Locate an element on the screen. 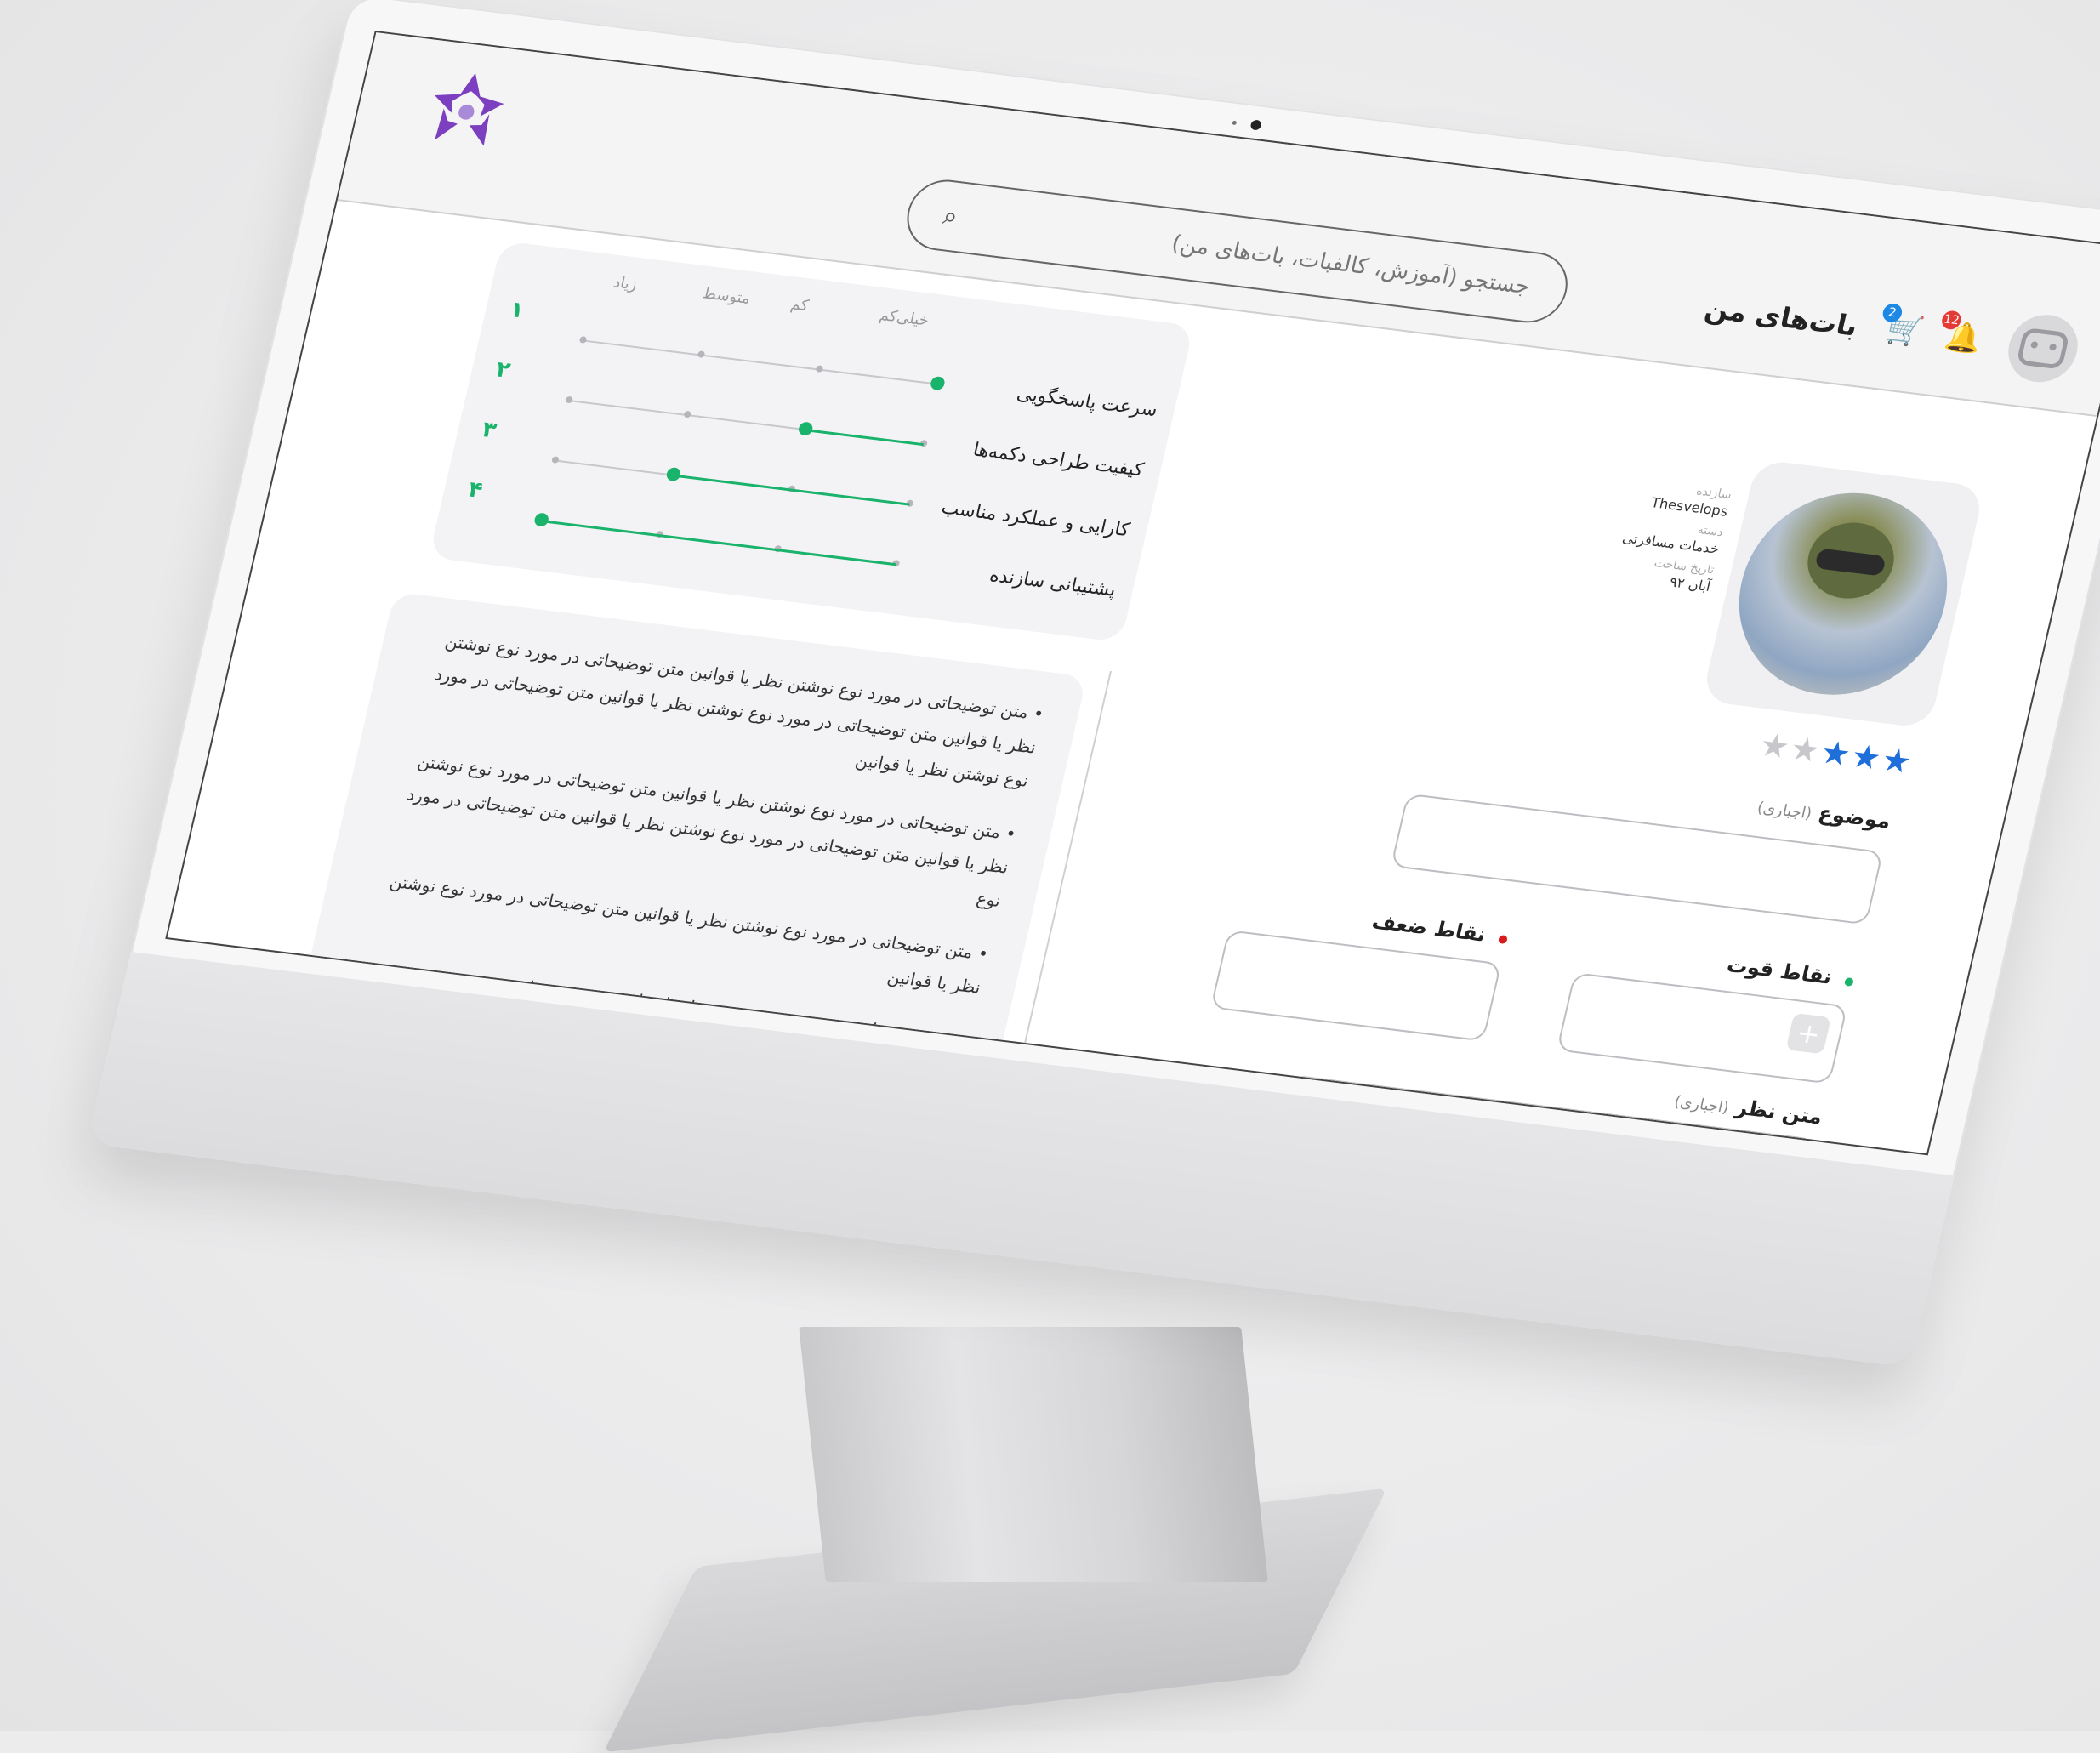 The height and width of the screenshot is (1753, 2100). criterion-number: ۲ is located at coordinates (503, 370).